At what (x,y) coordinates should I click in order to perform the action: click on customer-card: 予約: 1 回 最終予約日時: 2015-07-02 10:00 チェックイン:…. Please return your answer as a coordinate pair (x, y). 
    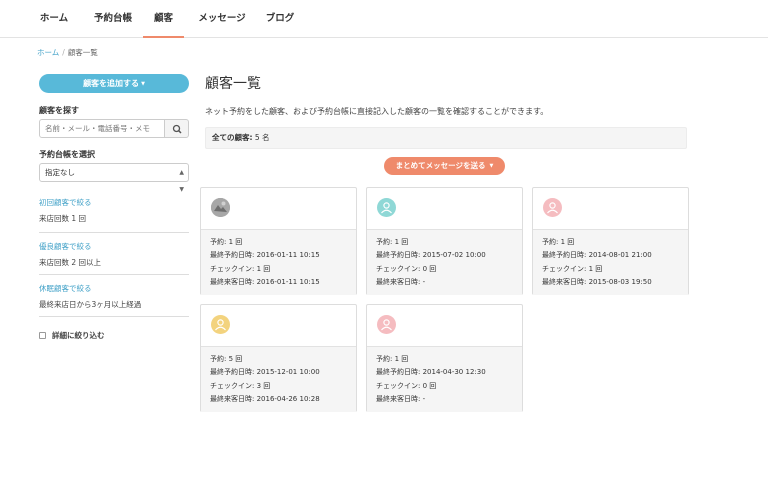
    Looking at the image, I should click on (444, 241).